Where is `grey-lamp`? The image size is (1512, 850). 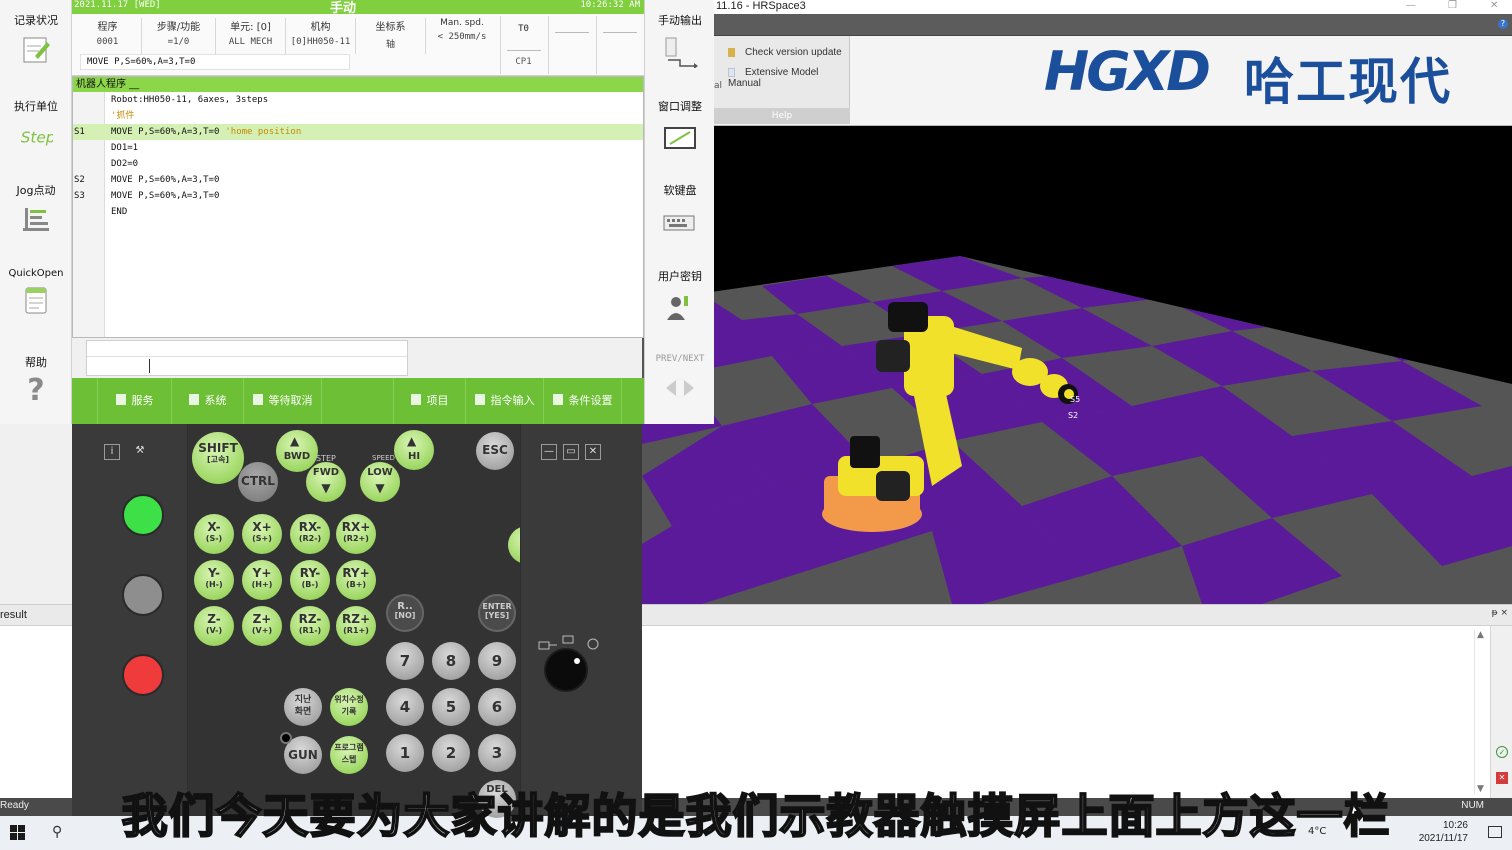
grey-lamp is located at coordinates (143, 595).